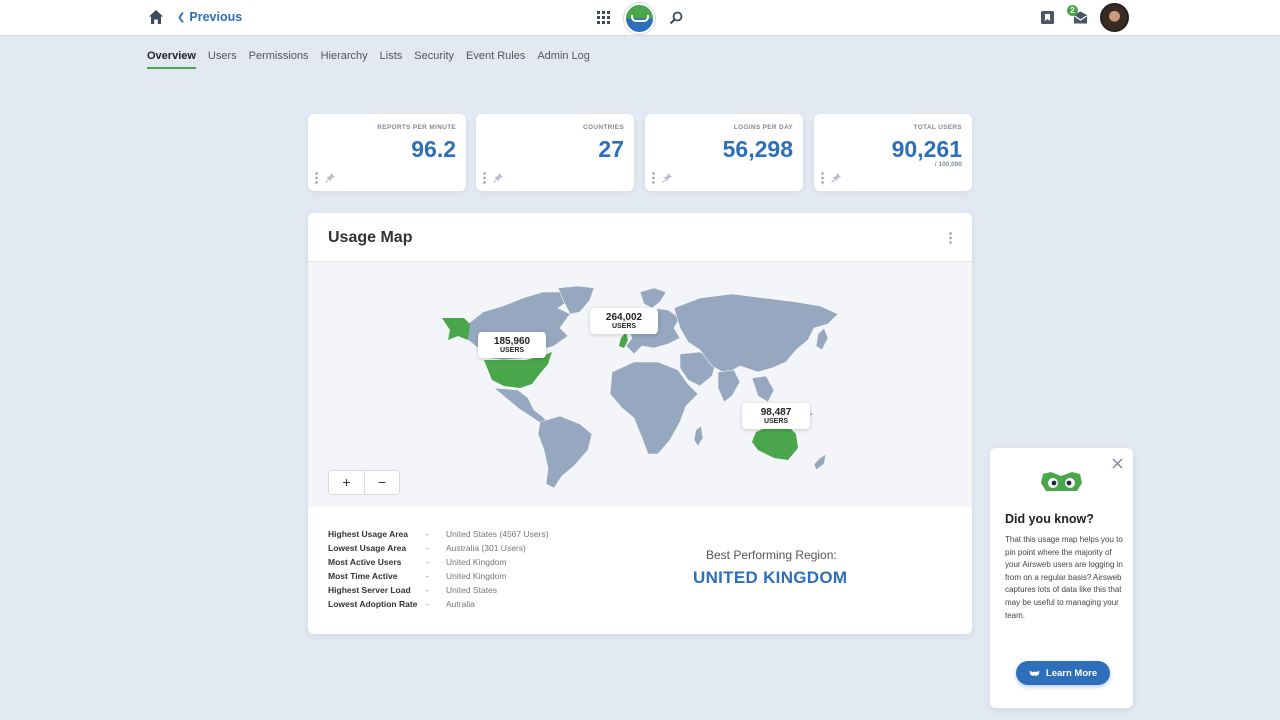  Describe the element at coordinates (521, 406) in the screenshot. I see `map-region-mexico` at that location.